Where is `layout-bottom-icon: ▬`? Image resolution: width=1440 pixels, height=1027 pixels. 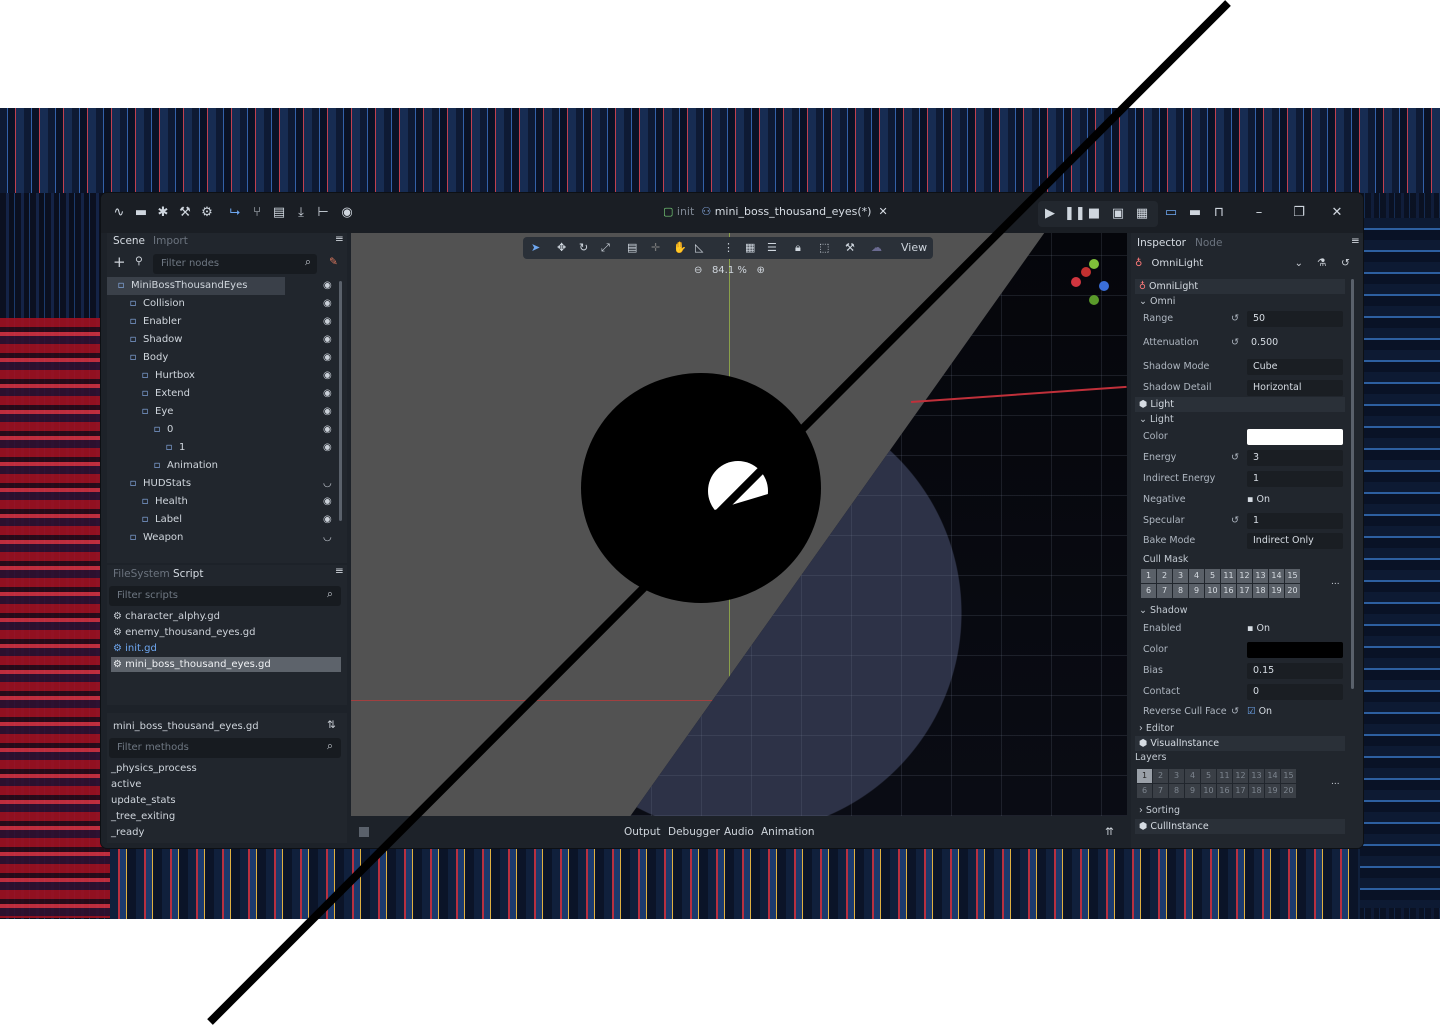 layout-bottom-icon: ▬ is located at coordinates (1195, 213).